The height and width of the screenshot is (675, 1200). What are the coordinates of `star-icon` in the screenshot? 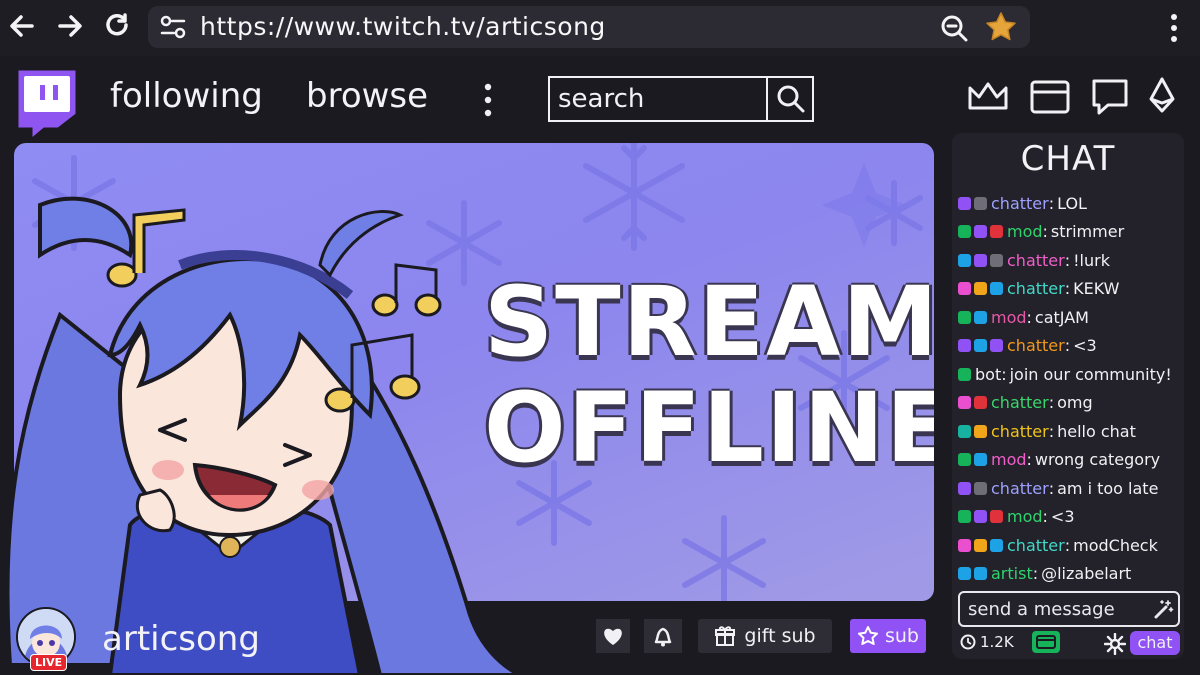 It's located at (867, 635).